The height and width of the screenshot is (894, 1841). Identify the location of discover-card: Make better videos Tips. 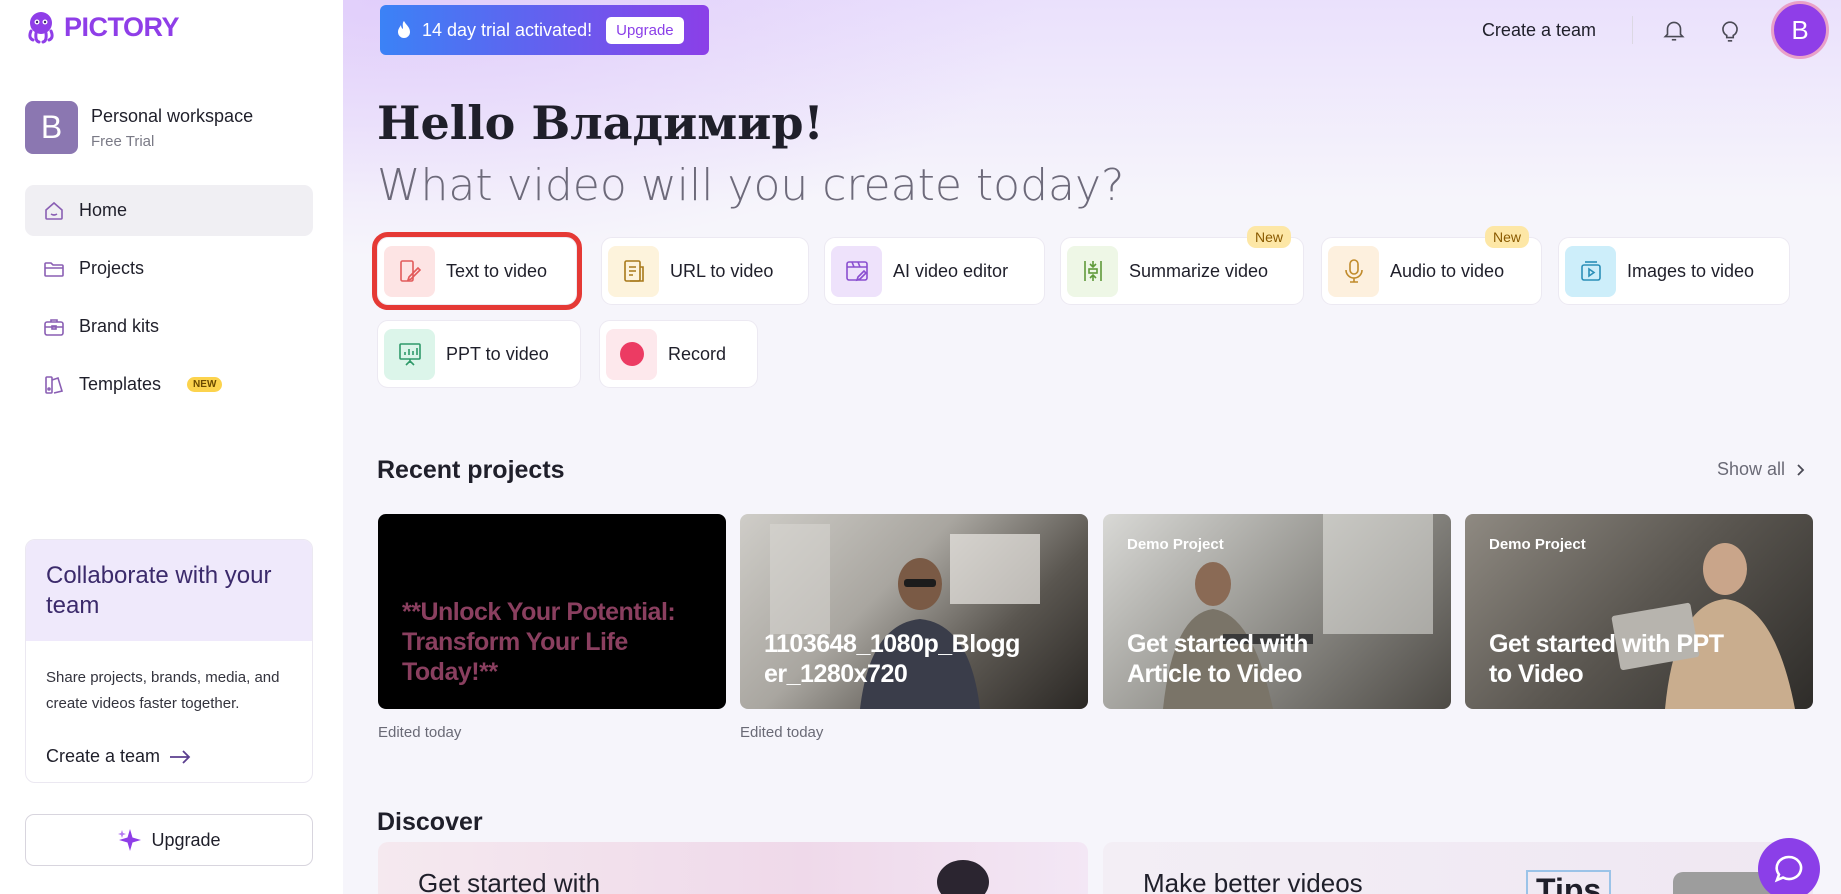
(1458, 868).